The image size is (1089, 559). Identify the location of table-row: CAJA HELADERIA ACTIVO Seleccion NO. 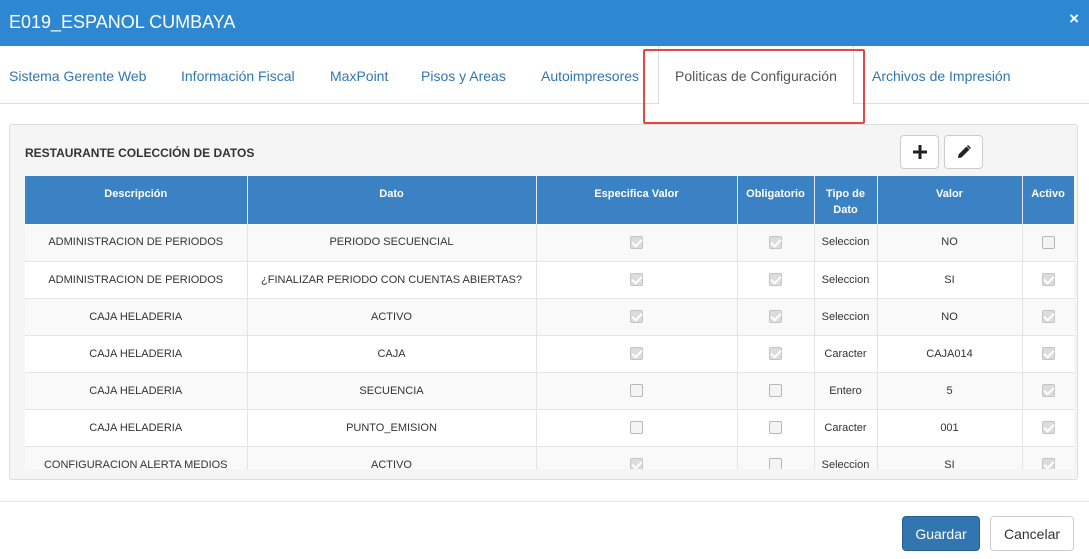
(549, 317).